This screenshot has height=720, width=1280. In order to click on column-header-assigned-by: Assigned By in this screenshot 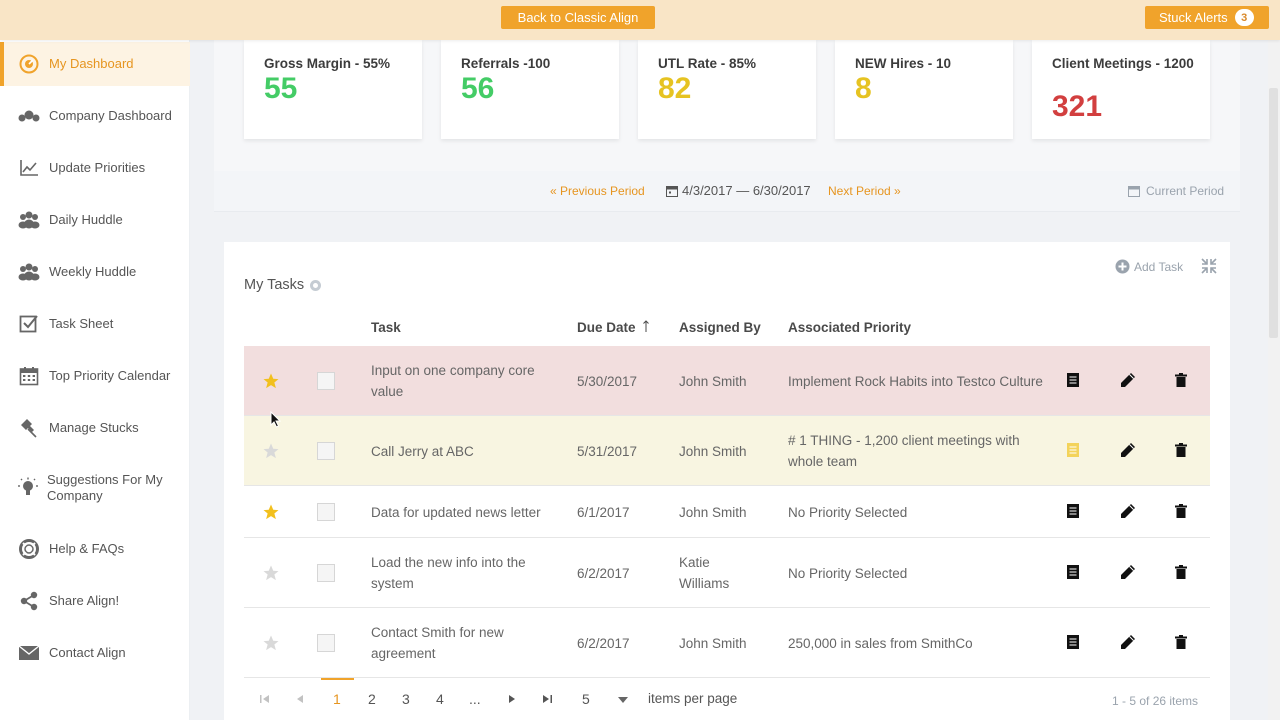, I will do `click(720, 327)`.